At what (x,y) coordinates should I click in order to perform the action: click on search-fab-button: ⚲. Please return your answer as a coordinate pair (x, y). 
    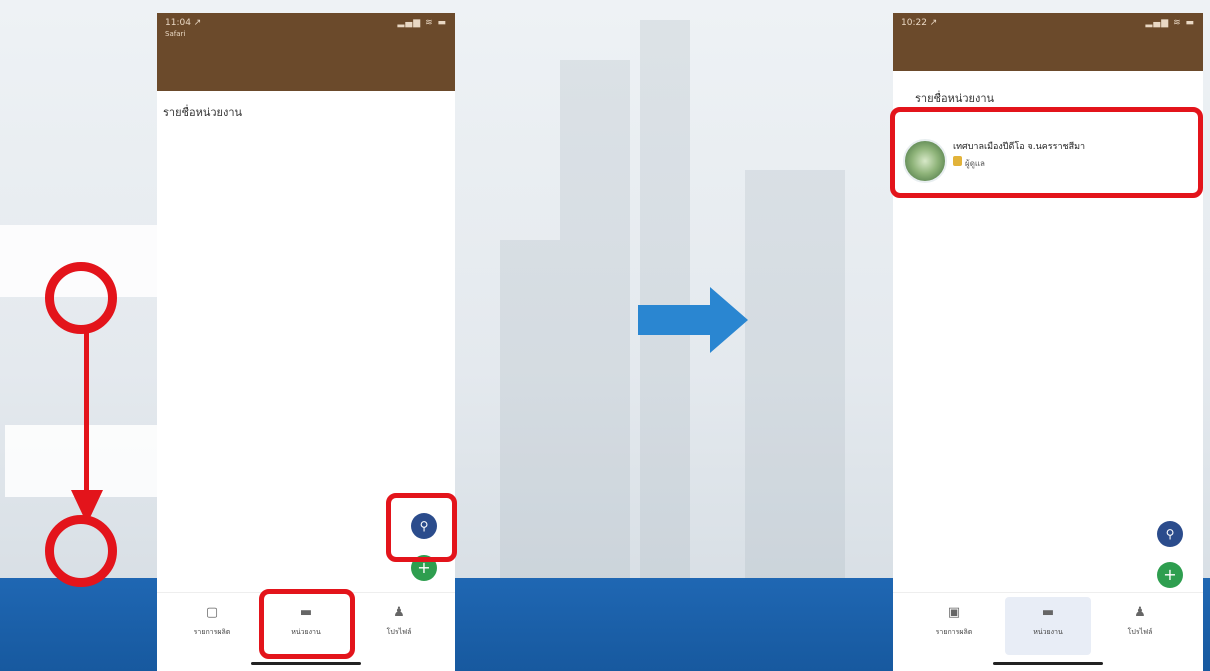
    Looking at the image, I should click on (1170, 534).